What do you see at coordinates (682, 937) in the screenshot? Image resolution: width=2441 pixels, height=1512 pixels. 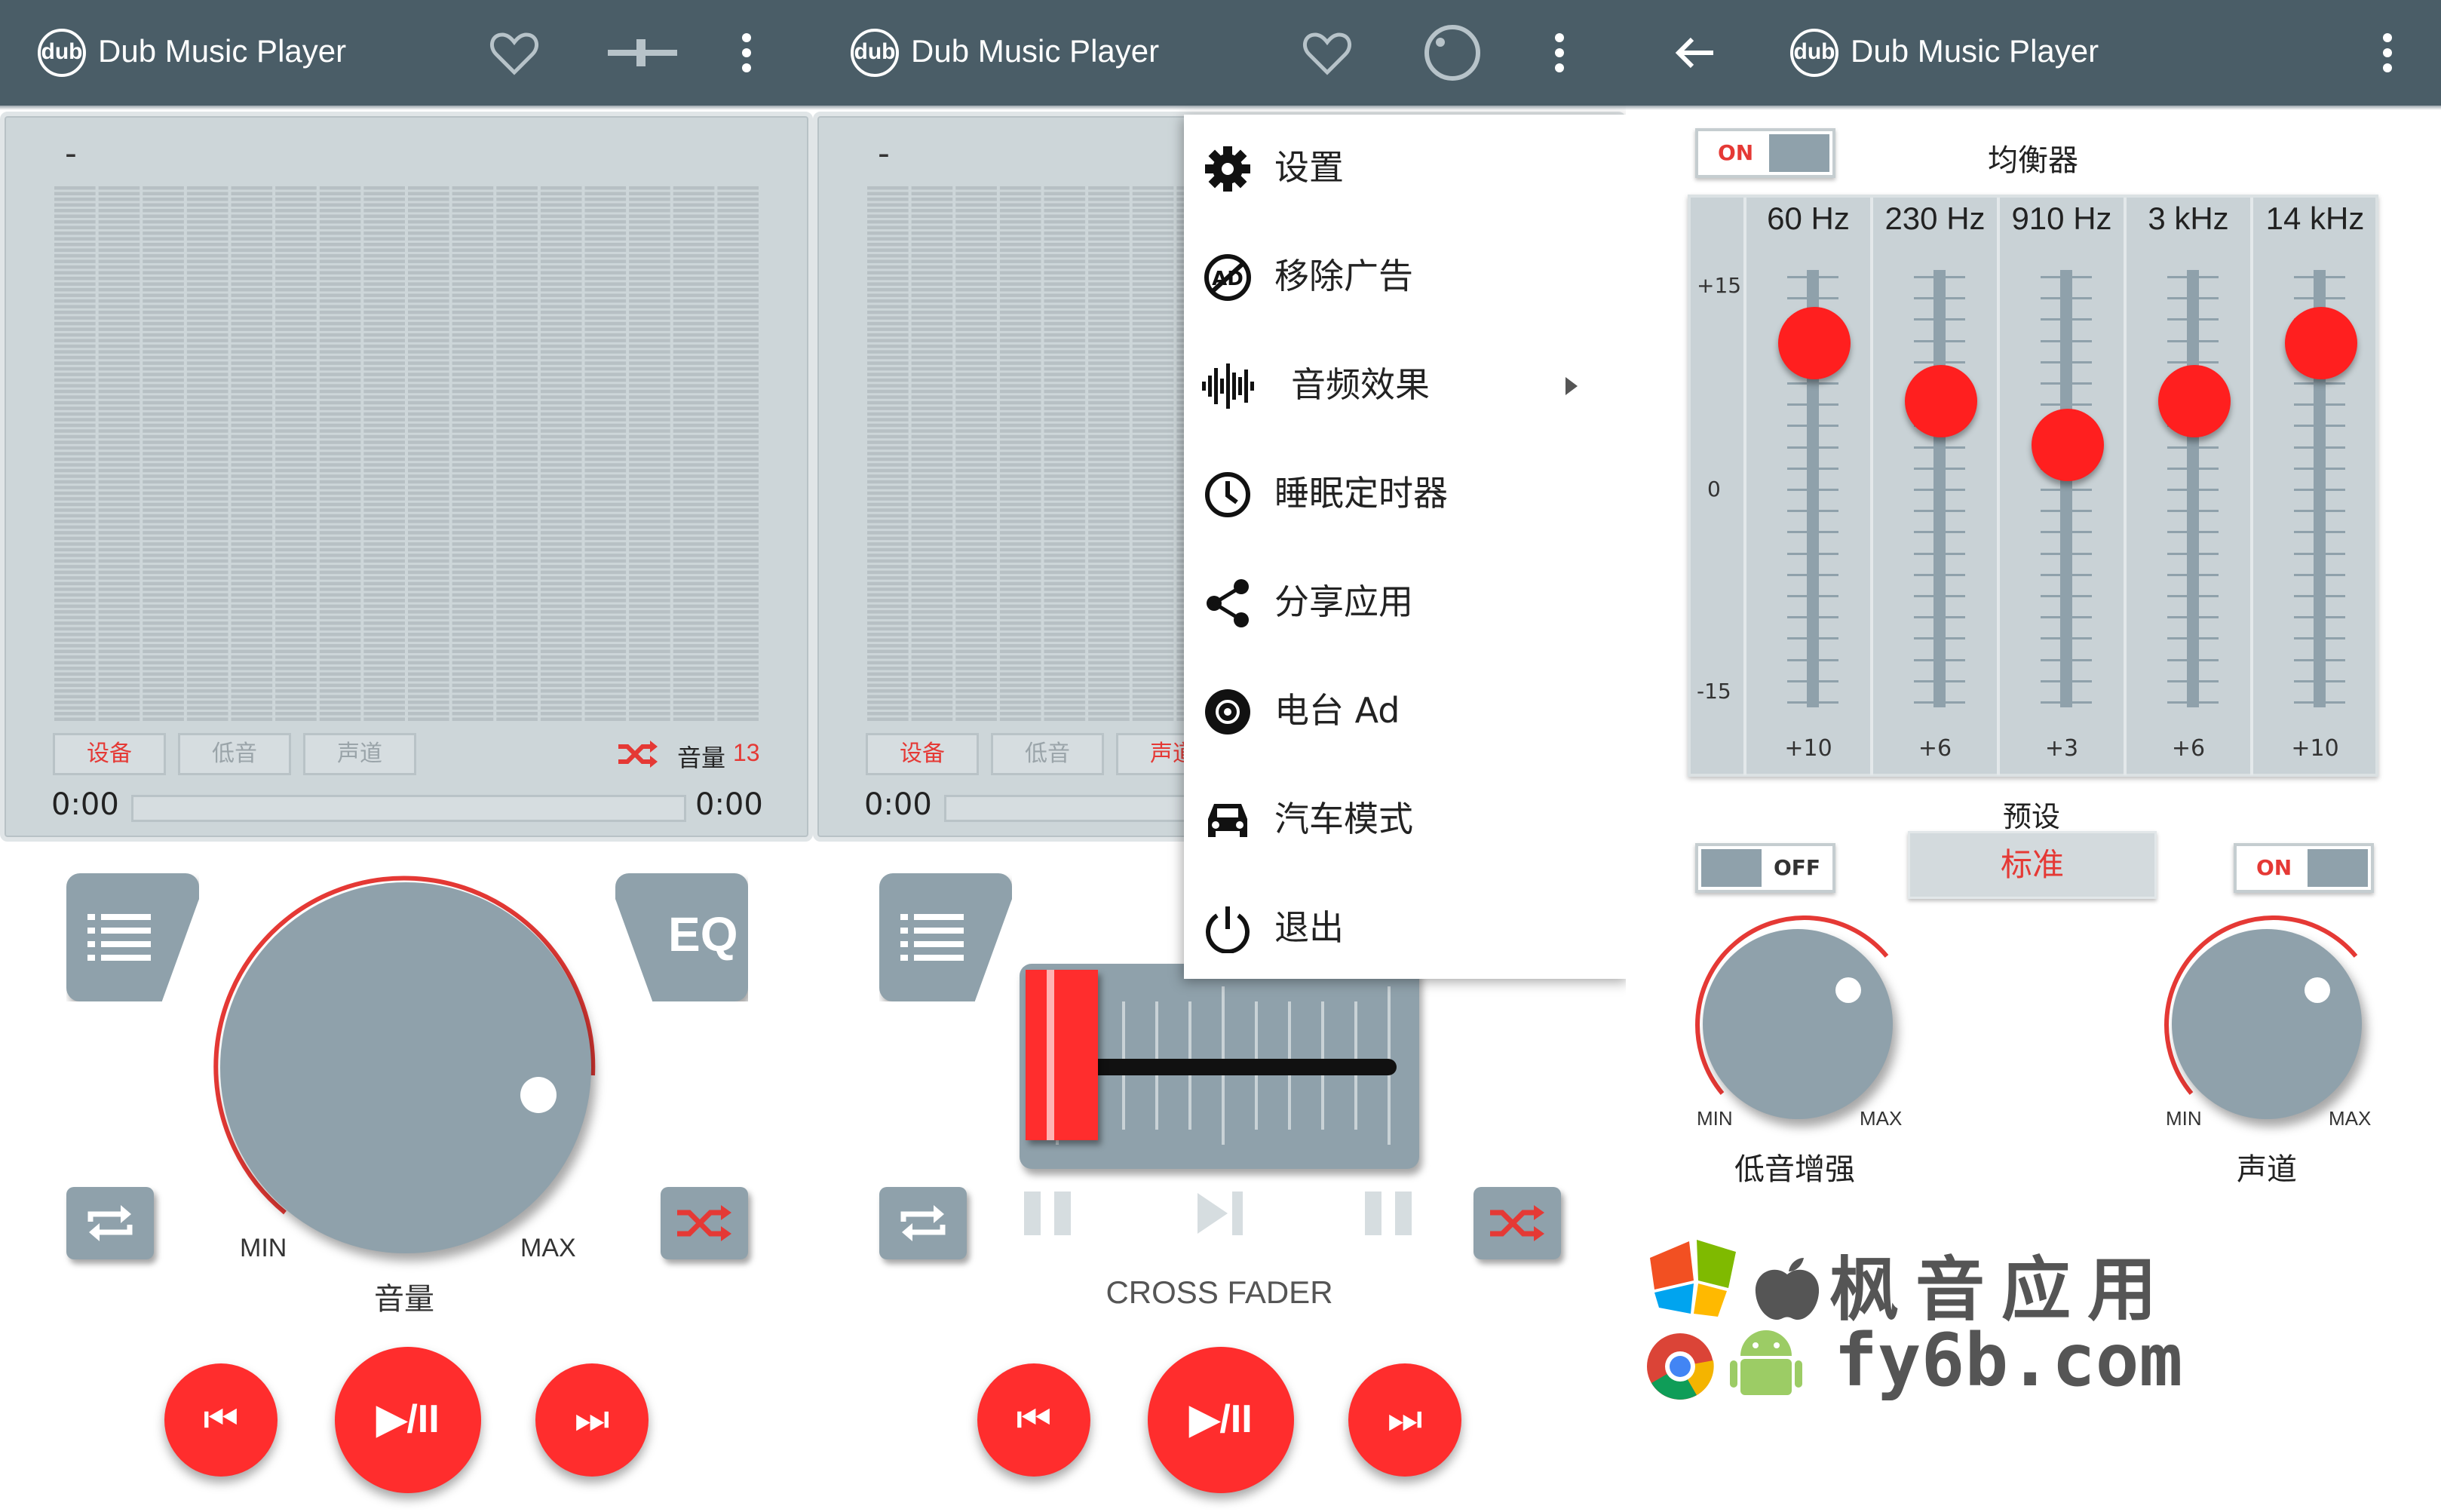 I see `eq-button: EQ` at bounding box center [682, 937].